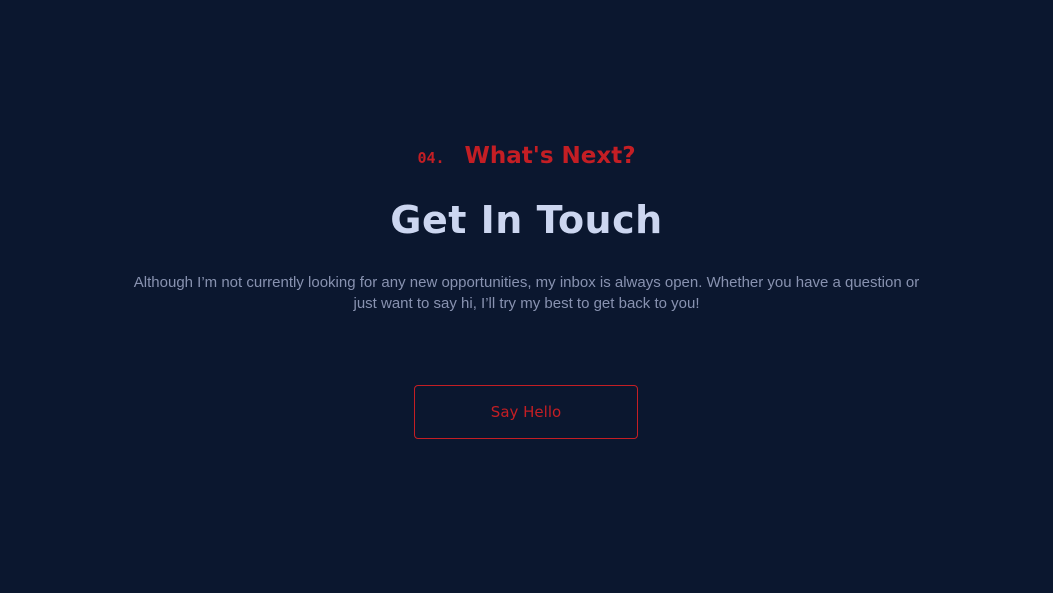 The image size is (1053, 593). Describe the element at coordinates (431, 158) in the screenshot. I see `section-number: 04.` at that location.